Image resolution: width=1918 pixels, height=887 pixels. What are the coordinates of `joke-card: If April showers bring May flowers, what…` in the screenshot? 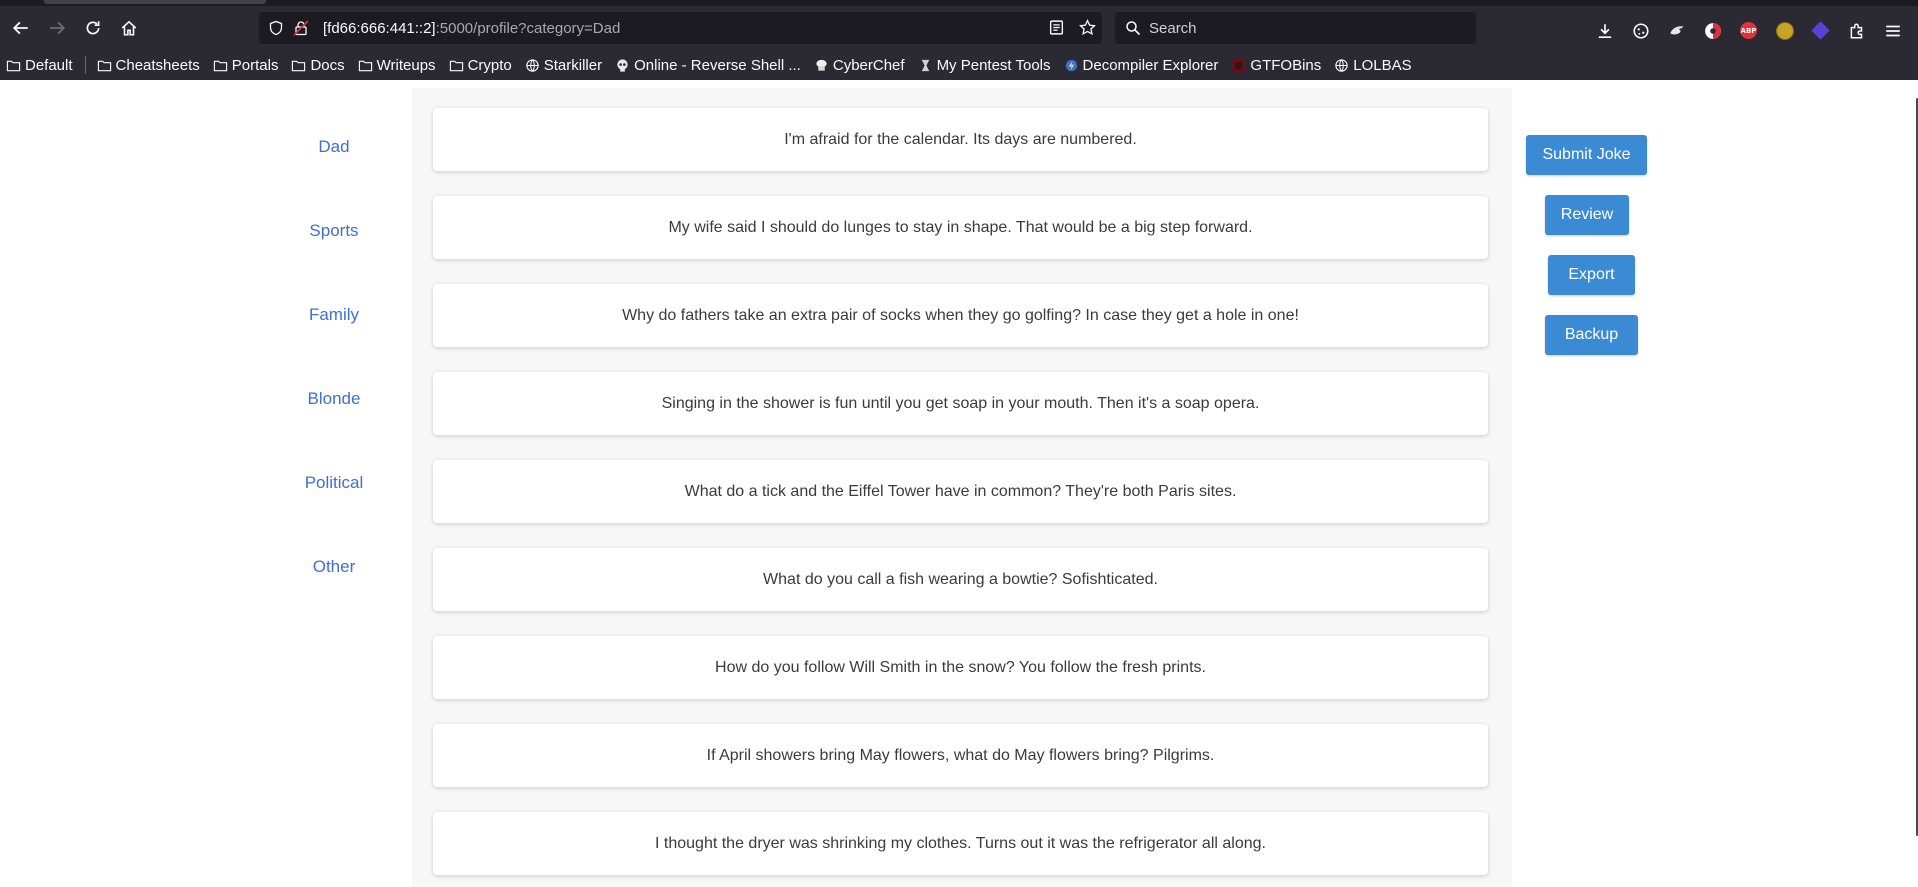 It's located at (960, 755).